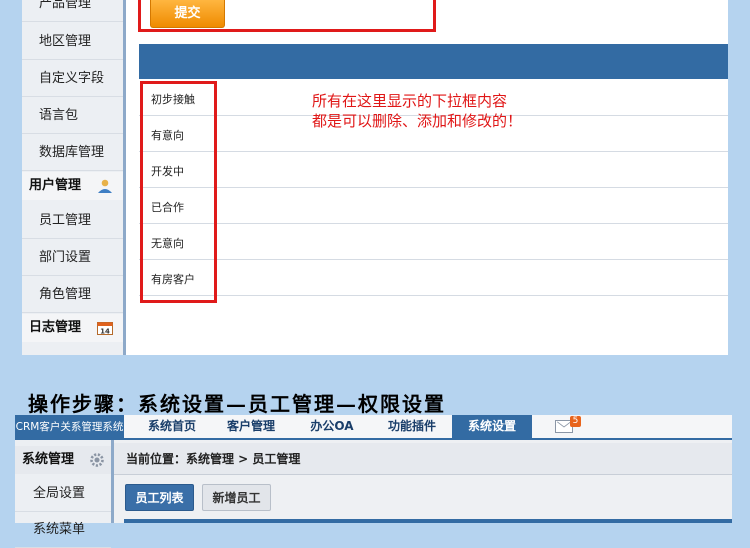 The image size is (750, 548). I want to click on lower-sidebar: 系统管理 全局设置 系统菜单, so click(64, 494).